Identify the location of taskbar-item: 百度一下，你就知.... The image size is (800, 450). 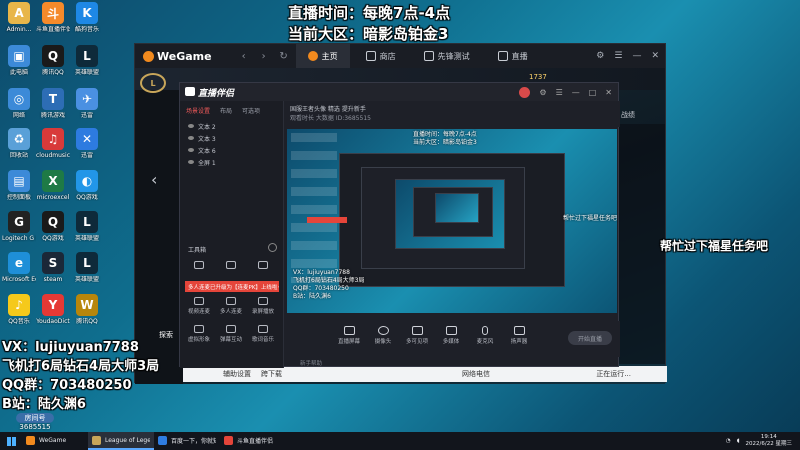
(187, 441).